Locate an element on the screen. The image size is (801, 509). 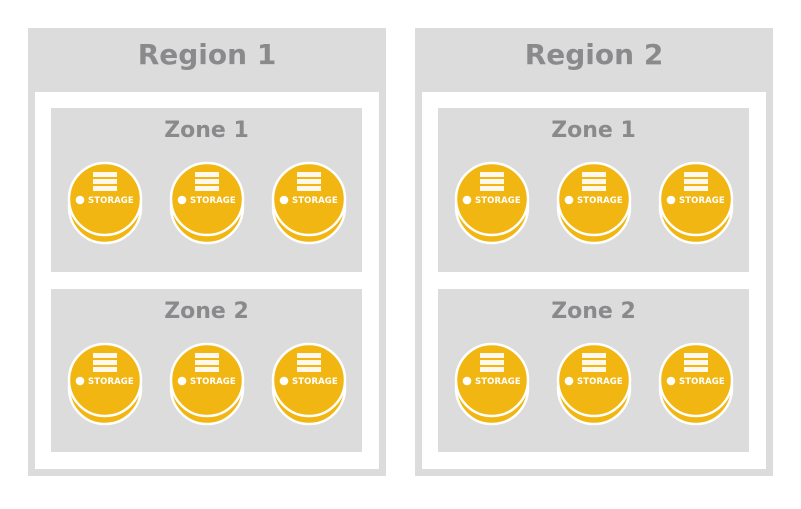
region-title: Region 1 is located at coordinates (207, 54).